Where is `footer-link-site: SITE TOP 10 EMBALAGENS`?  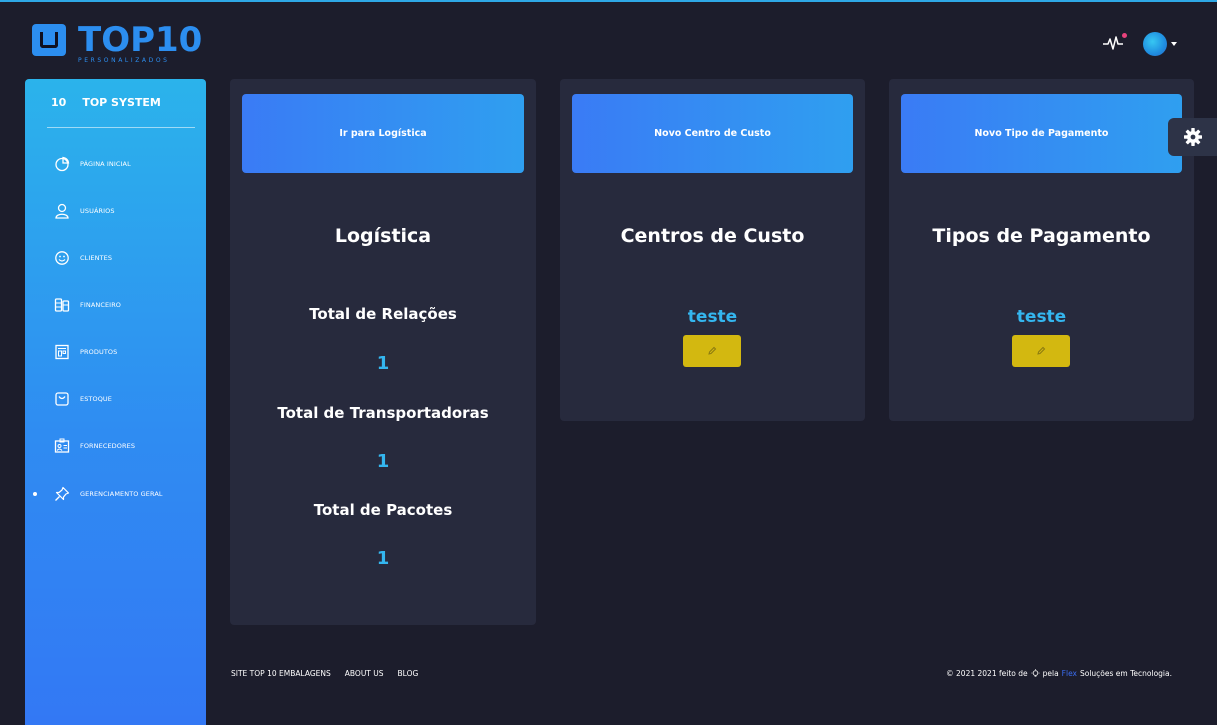 footer-link-site: SITE TOP 10 EMBALAGENS is located at coordinates (281, 673).